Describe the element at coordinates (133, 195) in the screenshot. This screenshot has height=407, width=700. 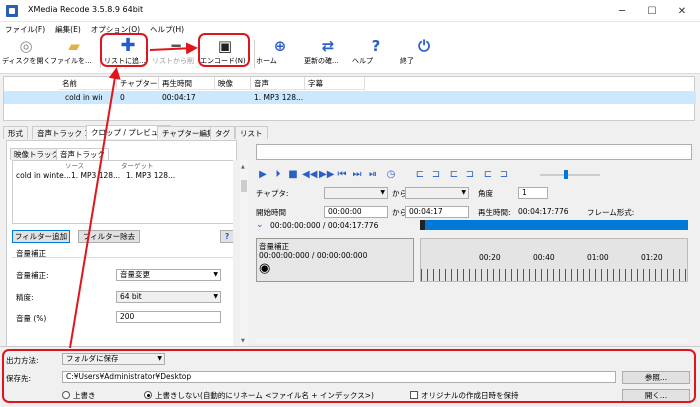
I see `annotation-arrows` at that location.